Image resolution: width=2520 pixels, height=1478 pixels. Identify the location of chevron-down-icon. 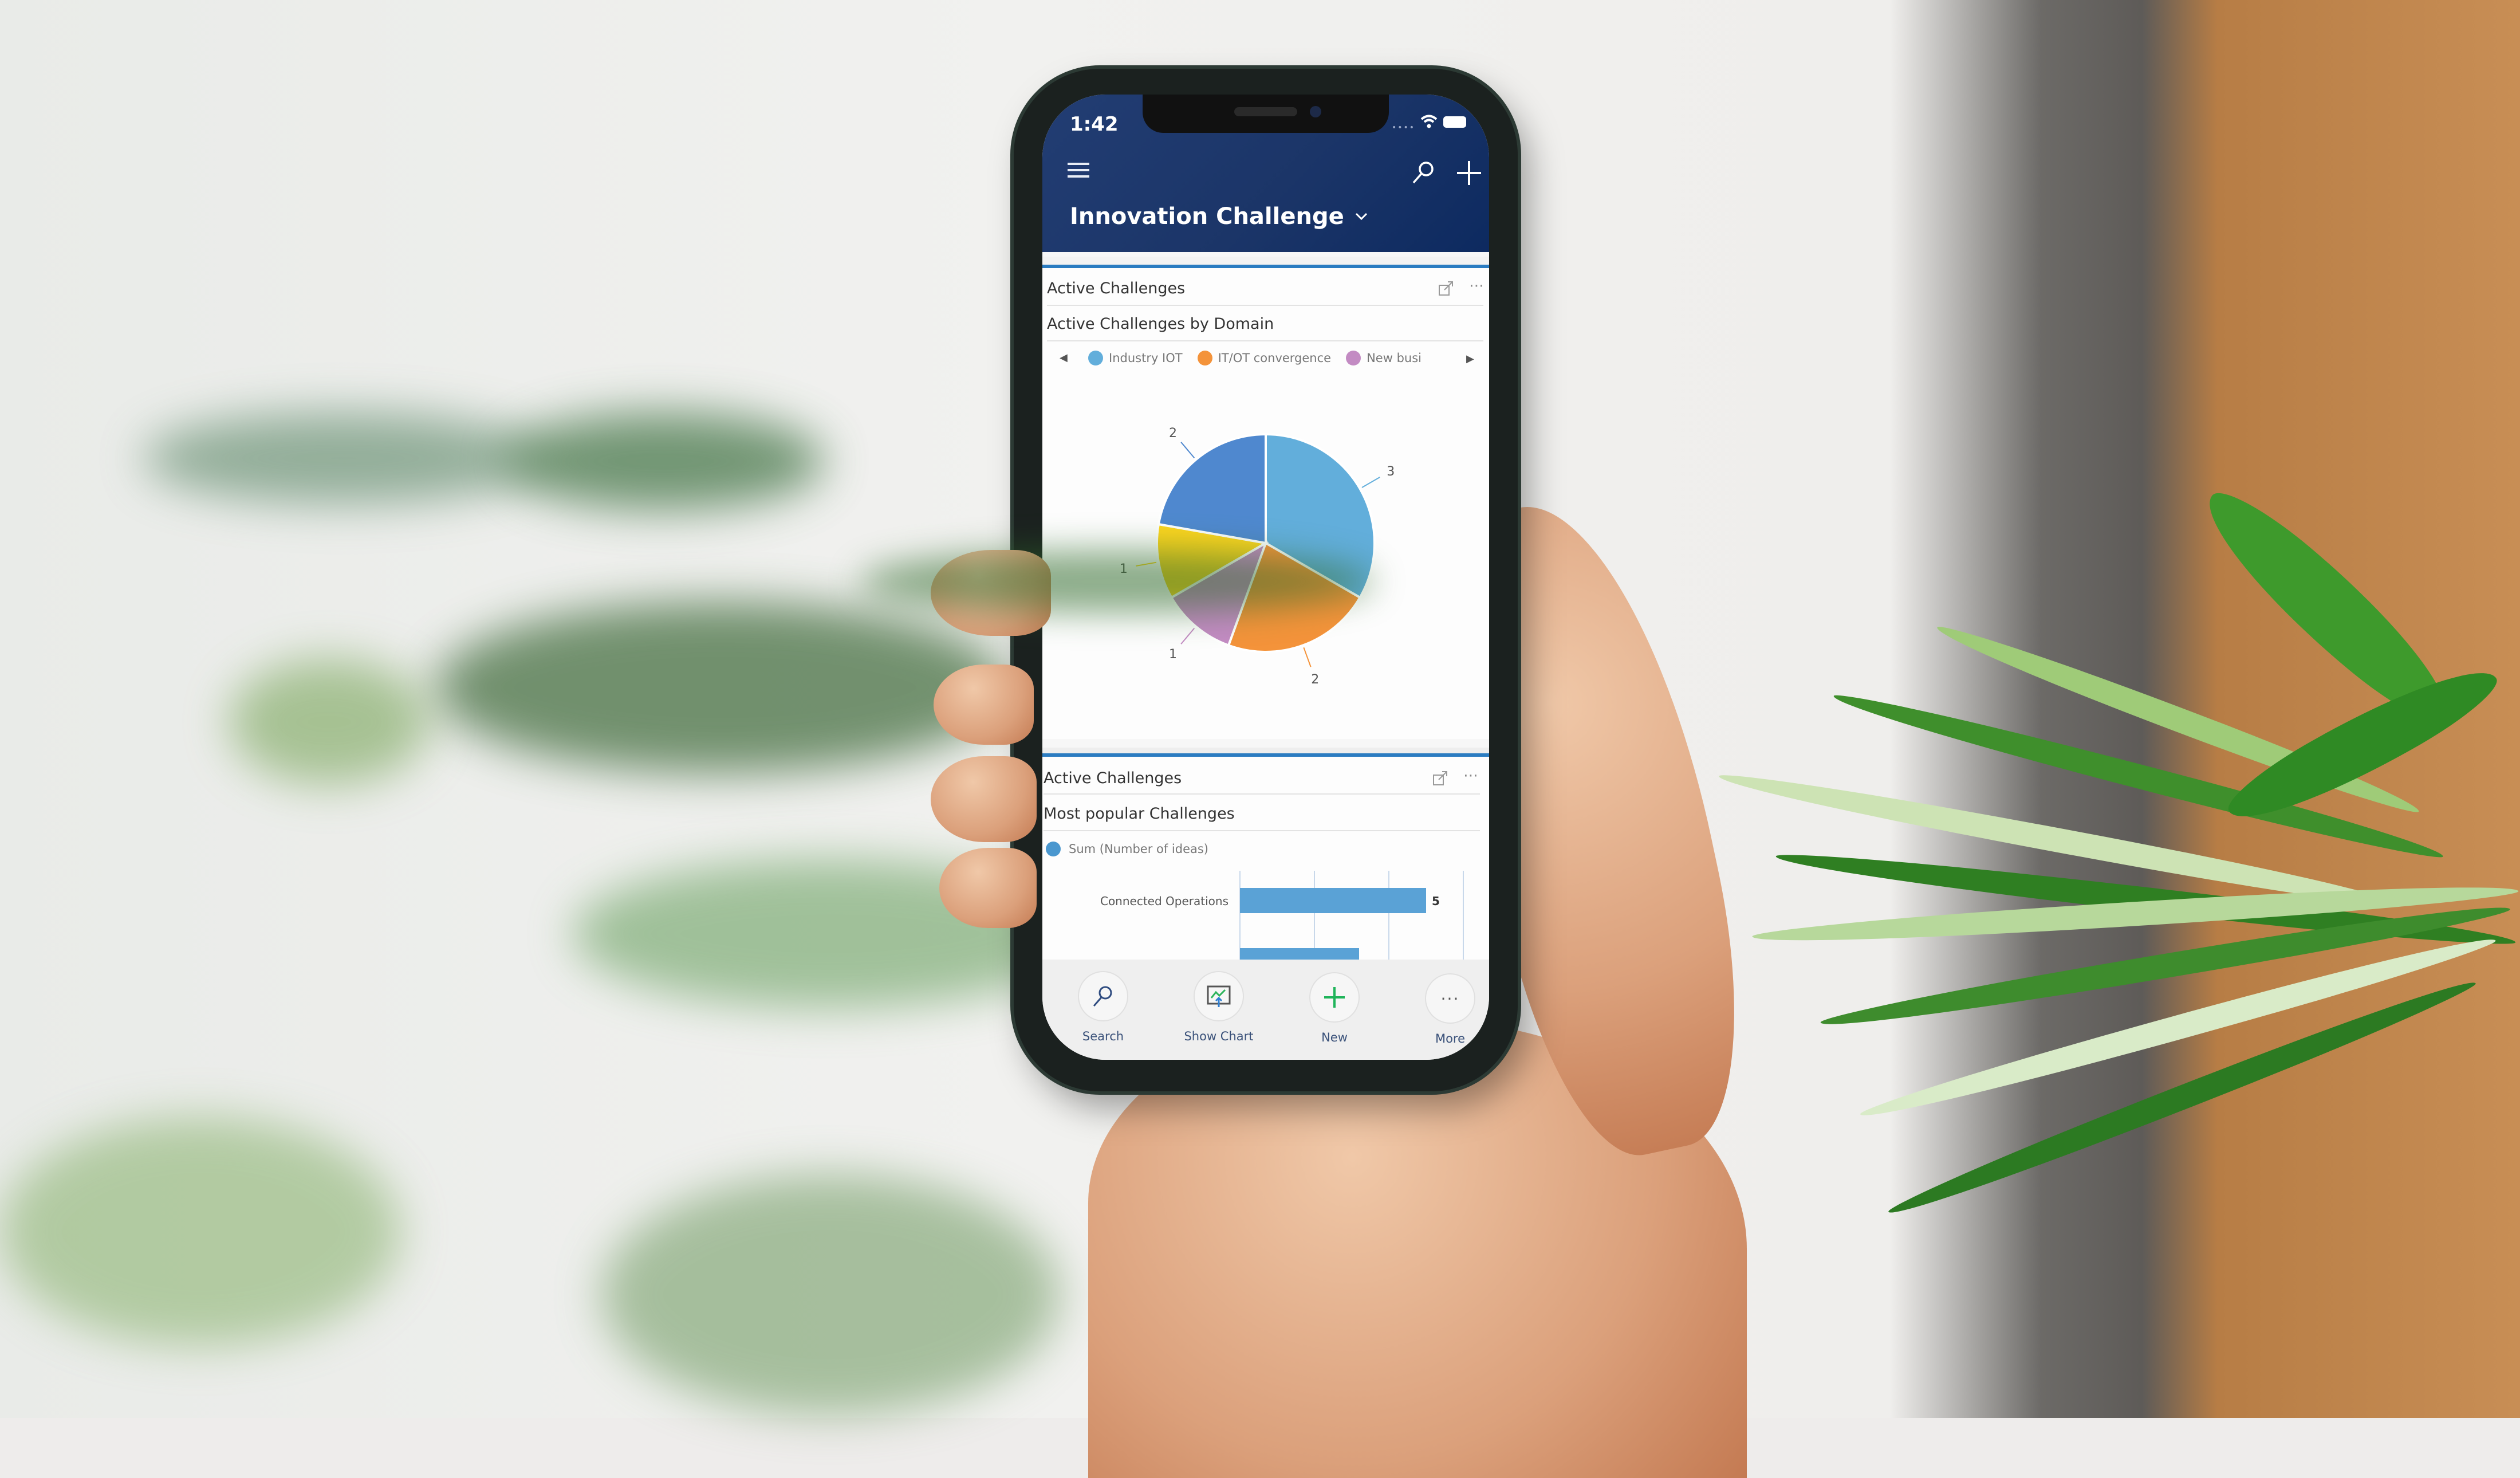
(1361, 217).